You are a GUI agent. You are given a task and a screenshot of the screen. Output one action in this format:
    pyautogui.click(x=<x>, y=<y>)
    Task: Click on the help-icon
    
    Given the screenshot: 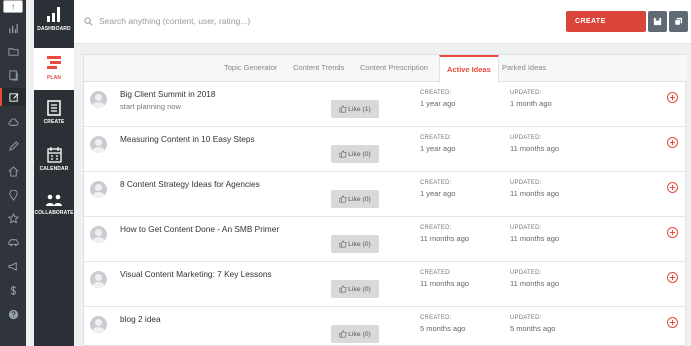 What is the action you would take?
    pyautogui.click(x=13, y=314)
    